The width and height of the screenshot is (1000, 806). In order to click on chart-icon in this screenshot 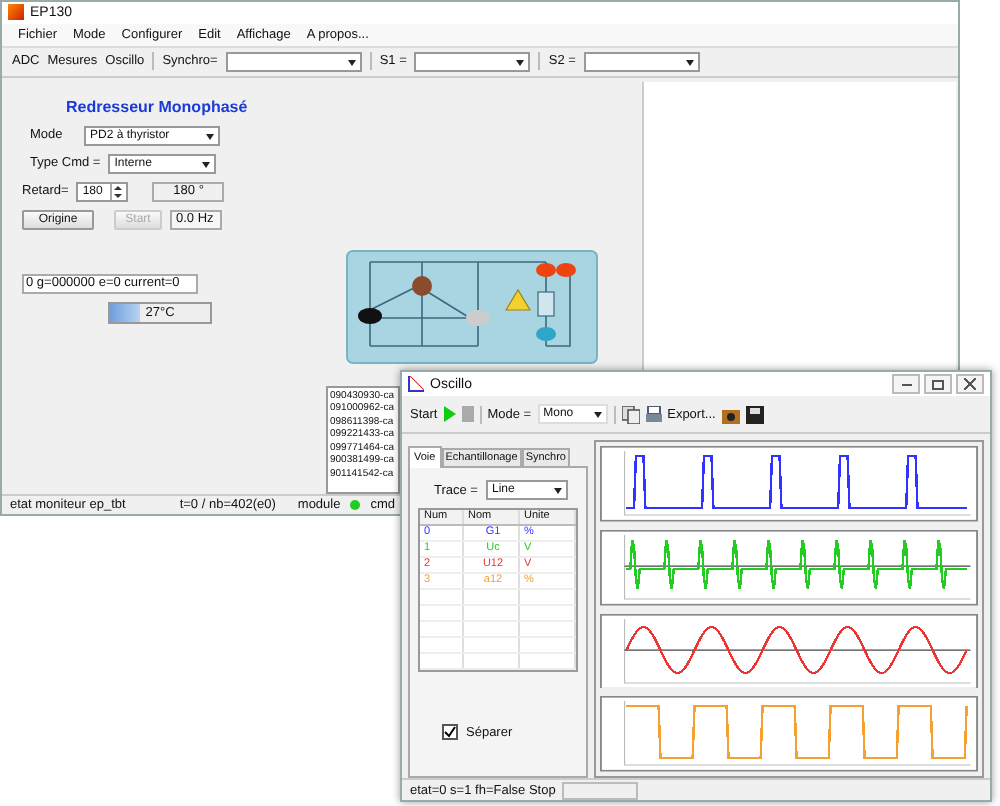, I will do `click(416, 384)`.